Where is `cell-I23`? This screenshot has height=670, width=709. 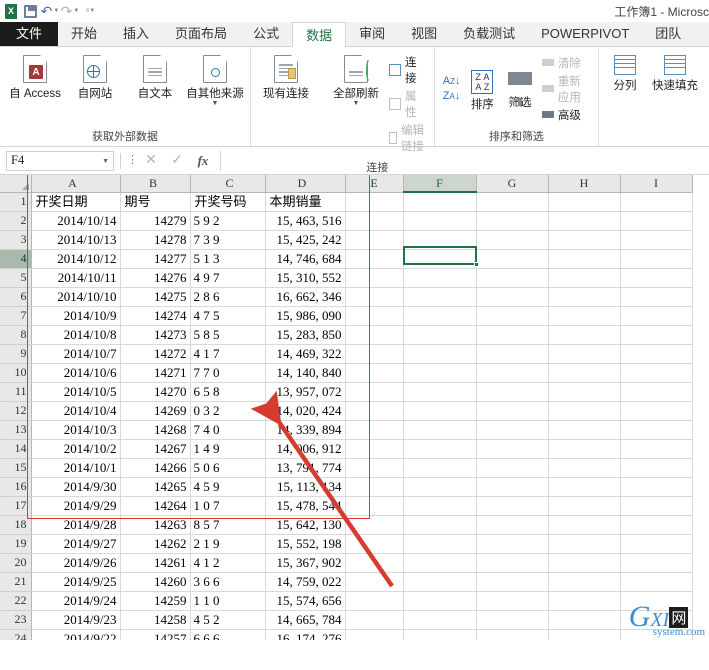
cell-I23 is located at coordinates (656, 620).